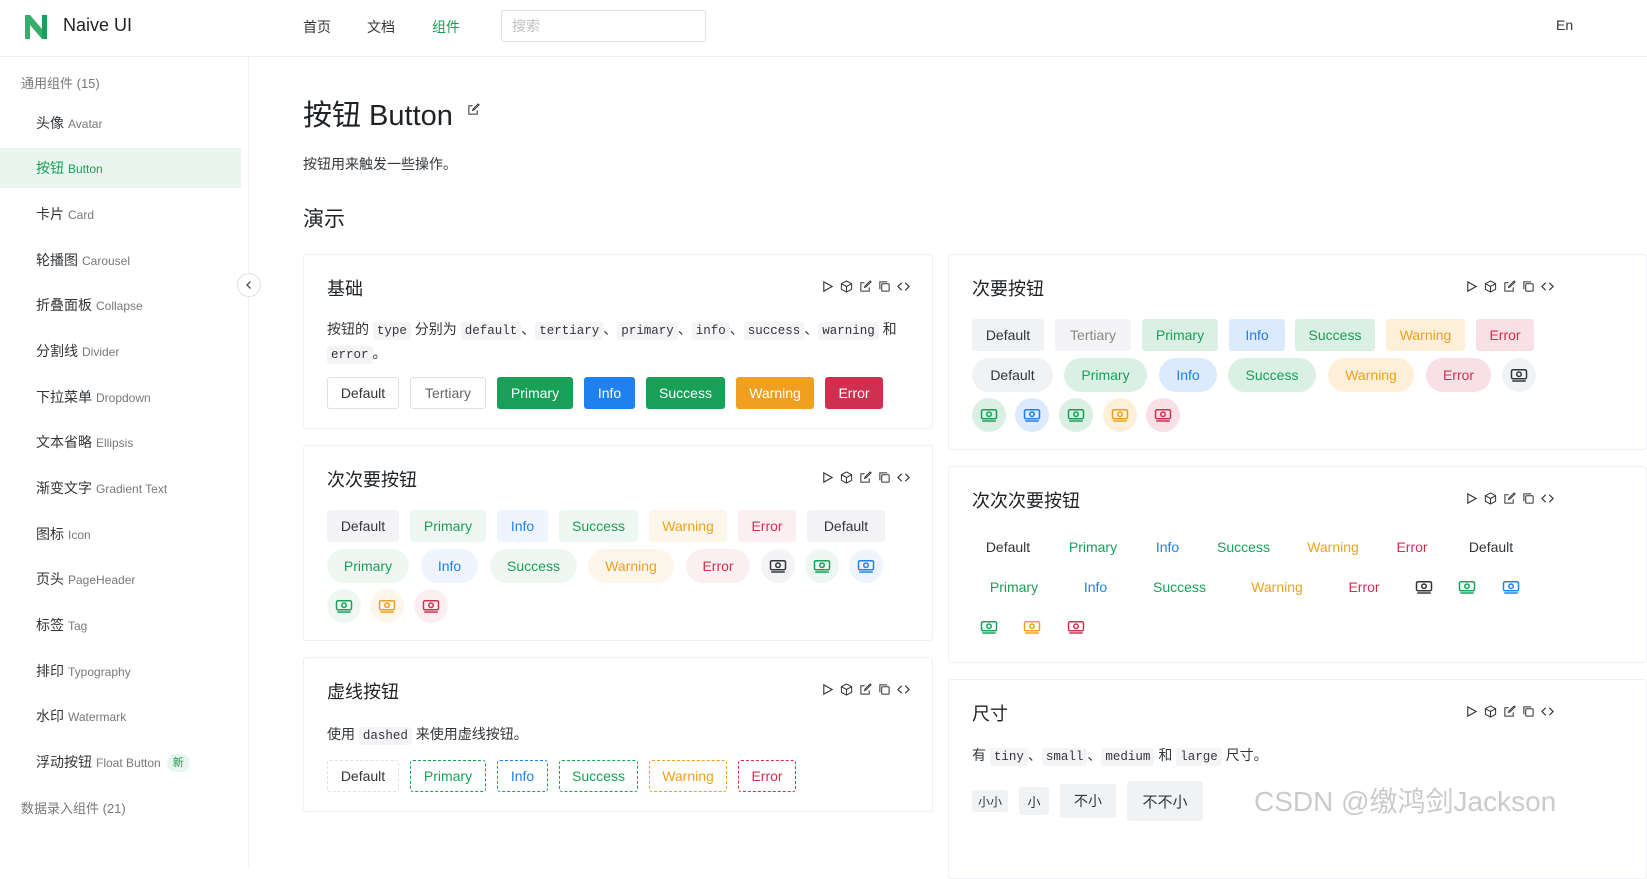 The image size is (1647, 879). What do you see at coordinates (1564, 25) in the screenshot?
I see `language-switch: En` at bounding box center [1564, 25].